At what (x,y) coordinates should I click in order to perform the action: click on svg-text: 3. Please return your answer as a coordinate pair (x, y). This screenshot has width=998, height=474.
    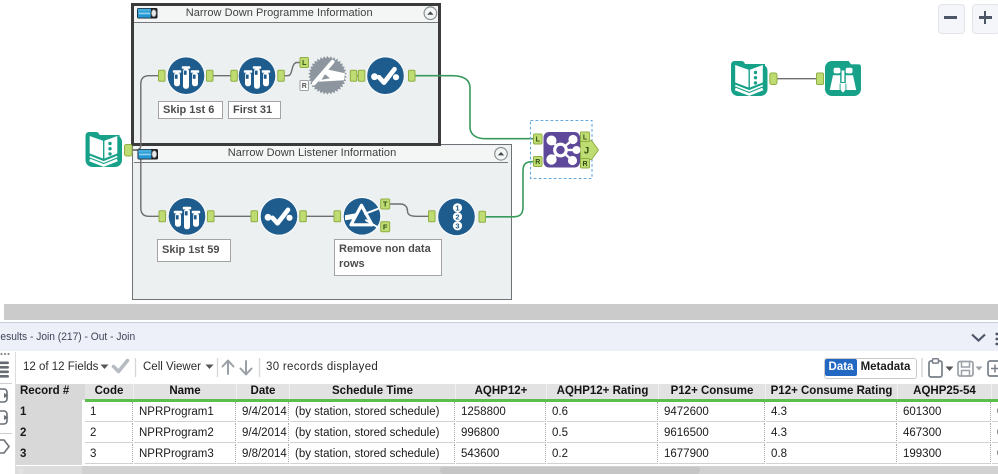
    Looking at the image, I should click on (457, 225).